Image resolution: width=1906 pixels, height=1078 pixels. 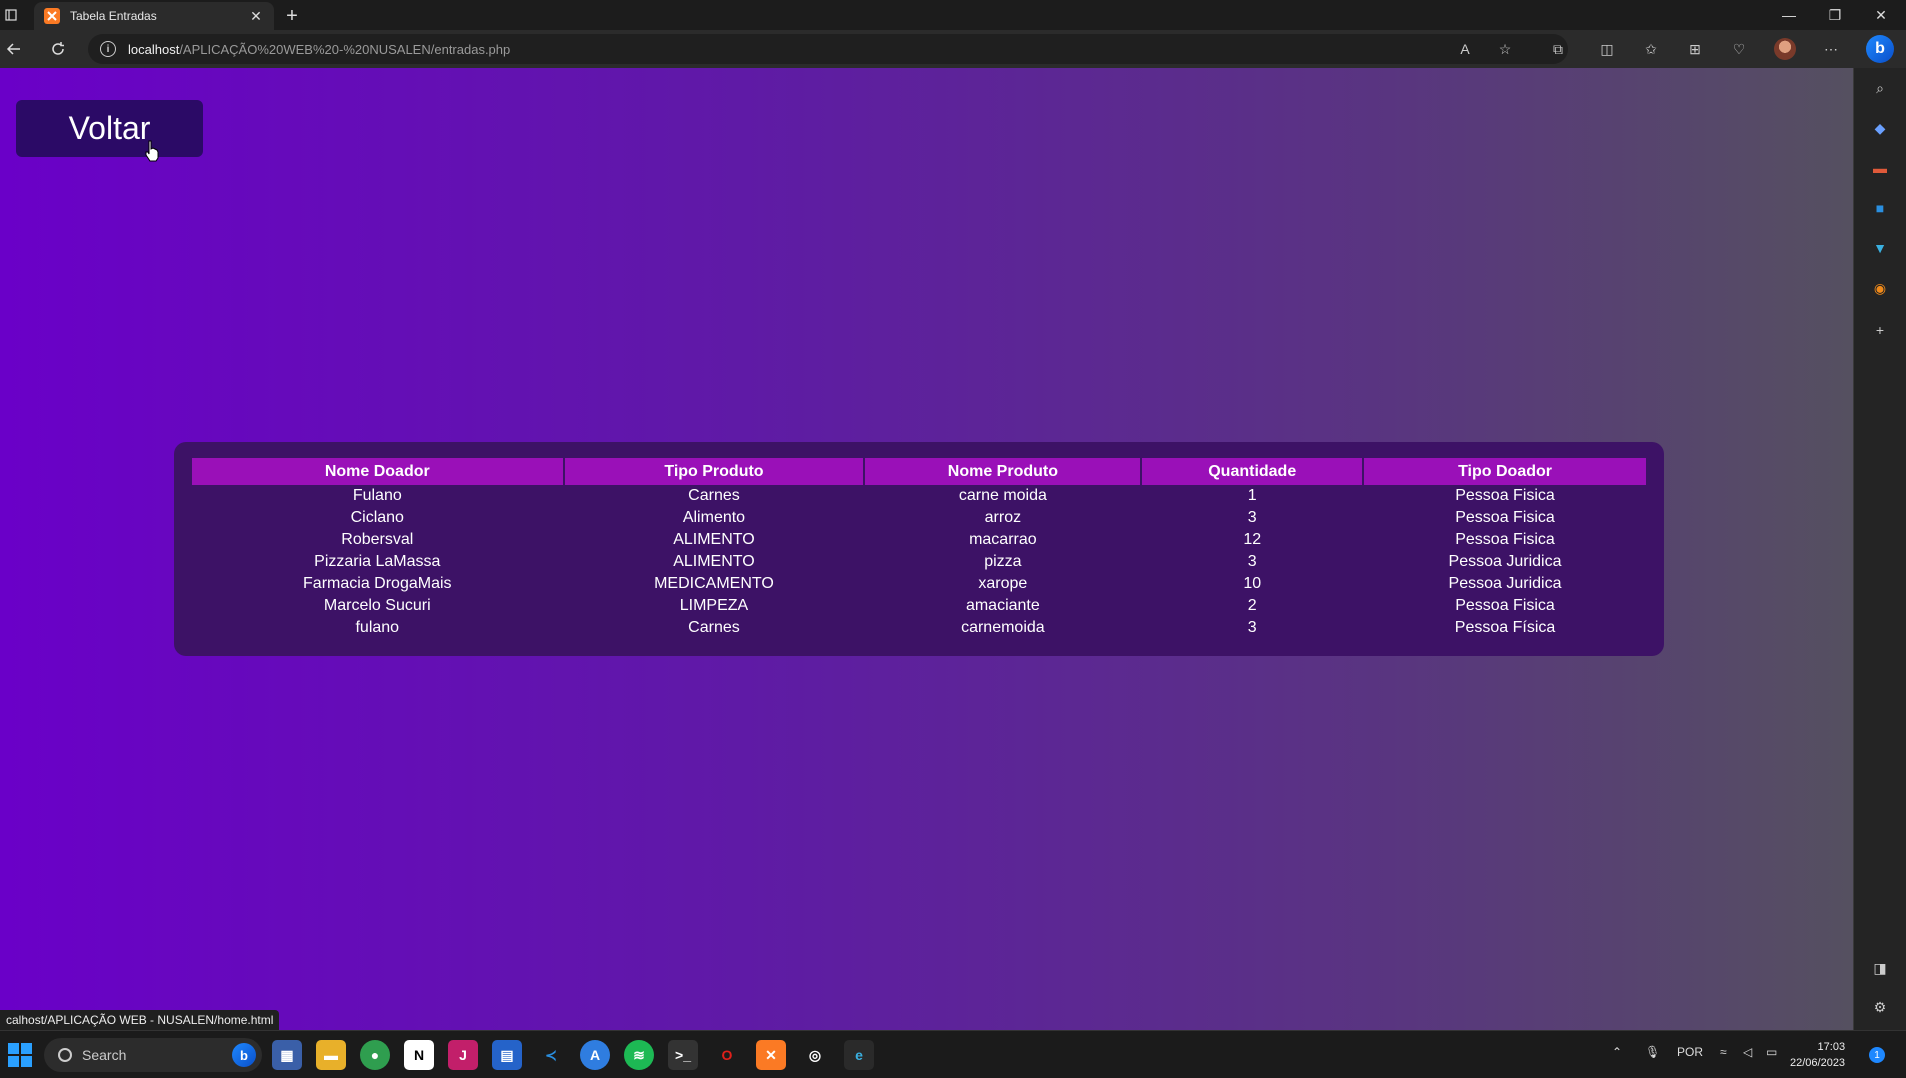 I want to click on collections-icon: ⊞, so click(x=1695, y=49).